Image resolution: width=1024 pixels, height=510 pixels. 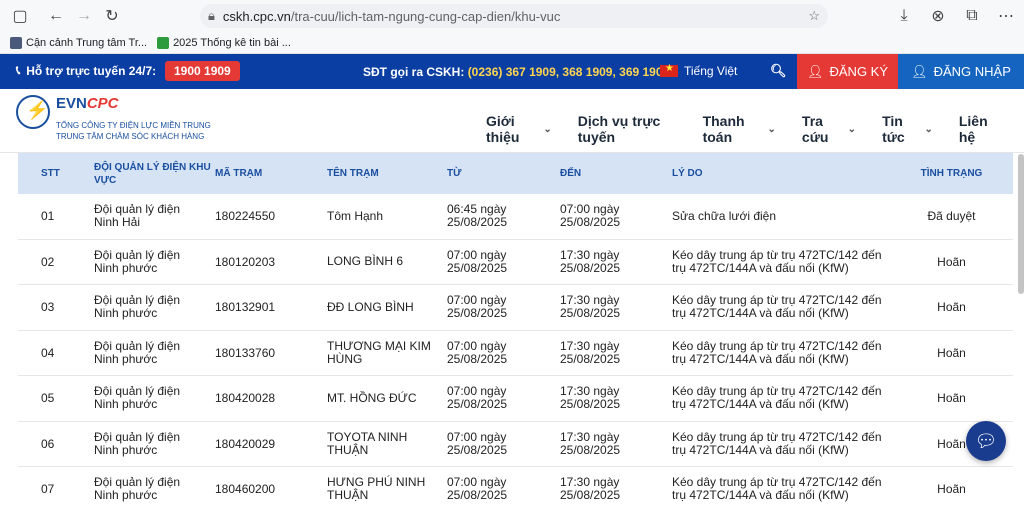 I want to click on cell-ma-tram-line: 180460200, so click(x=245, y=489).